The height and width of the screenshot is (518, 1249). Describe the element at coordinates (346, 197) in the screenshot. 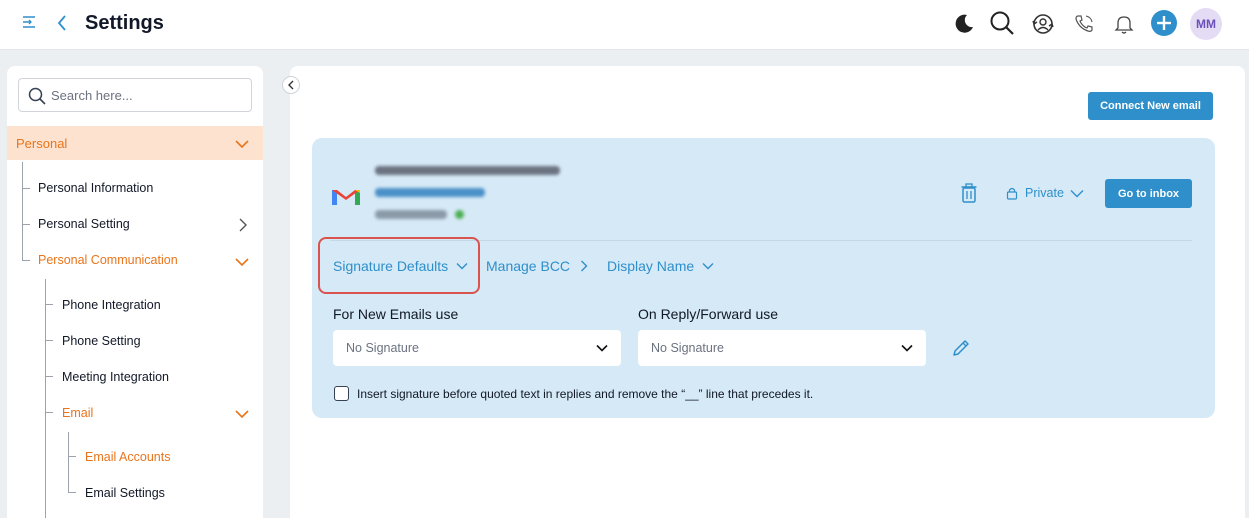

I see `gmail-icon` at that location.